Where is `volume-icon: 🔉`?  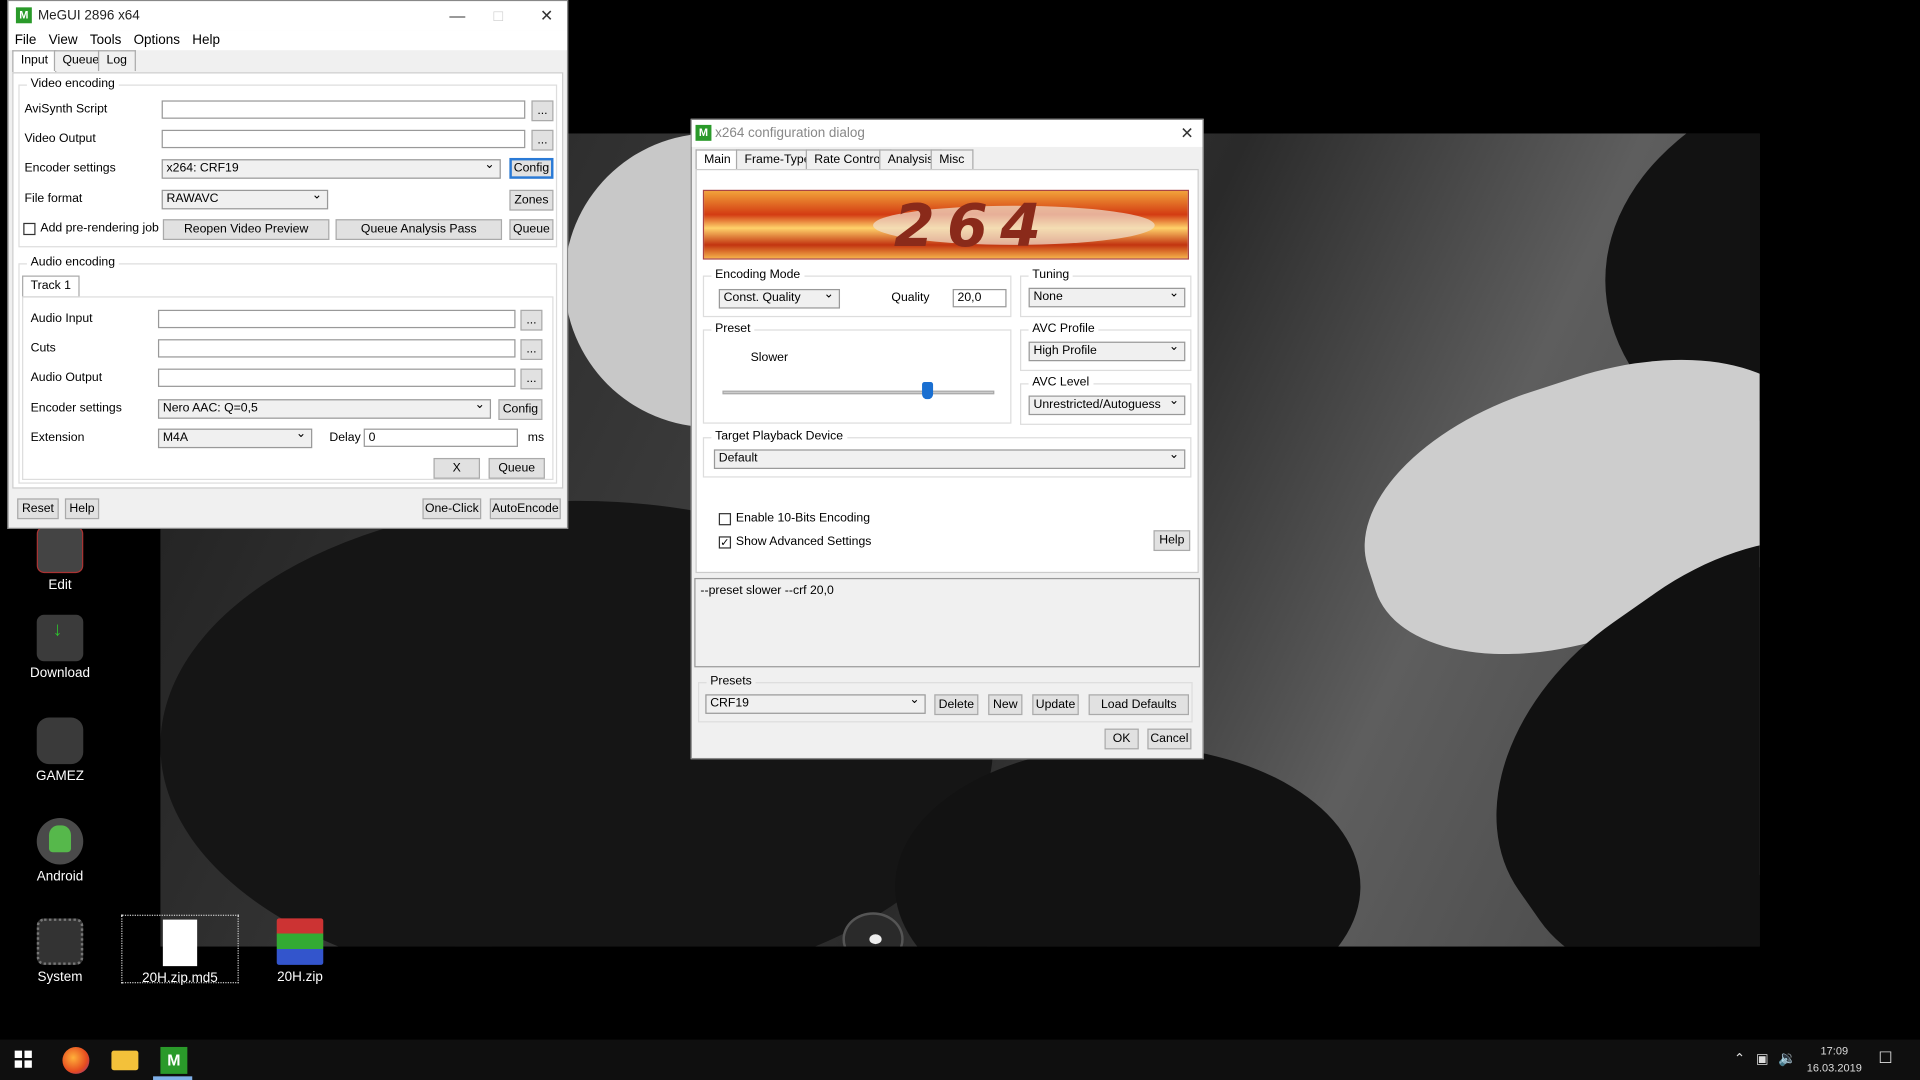 volume-icon: 🔉 is located at coordinates (1787, 1057).